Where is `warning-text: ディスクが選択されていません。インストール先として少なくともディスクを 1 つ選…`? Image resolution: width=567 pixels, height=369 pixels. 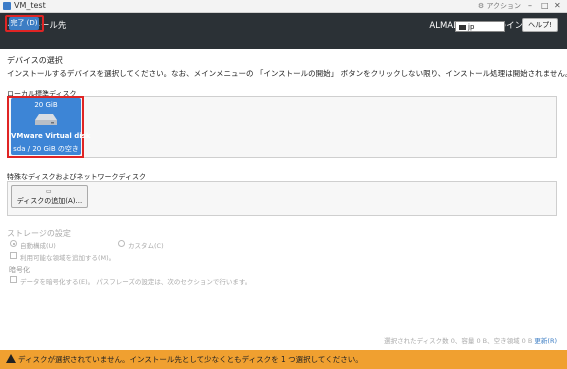
warning-text: ディスクが選択されていません。インストール先として少なくともディスクを 1 つ選… is located at coordinates (190, 359).